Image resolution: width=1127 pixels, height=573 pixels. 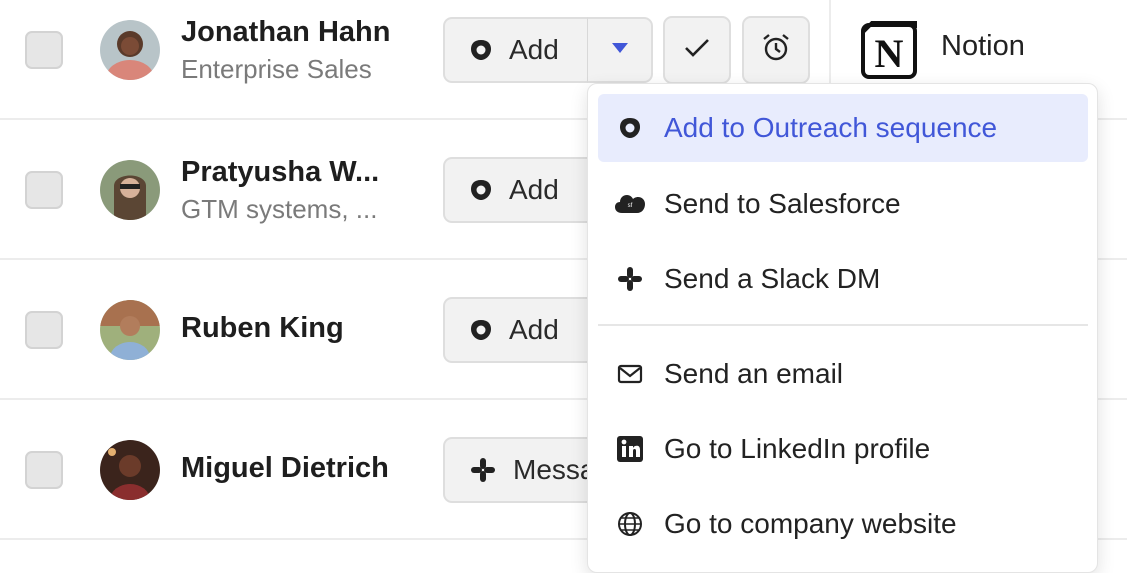 What do you see at coordinates (630, 449) in the screenshot?
I see `linkedin-icon` at bounding box center [630, 449].